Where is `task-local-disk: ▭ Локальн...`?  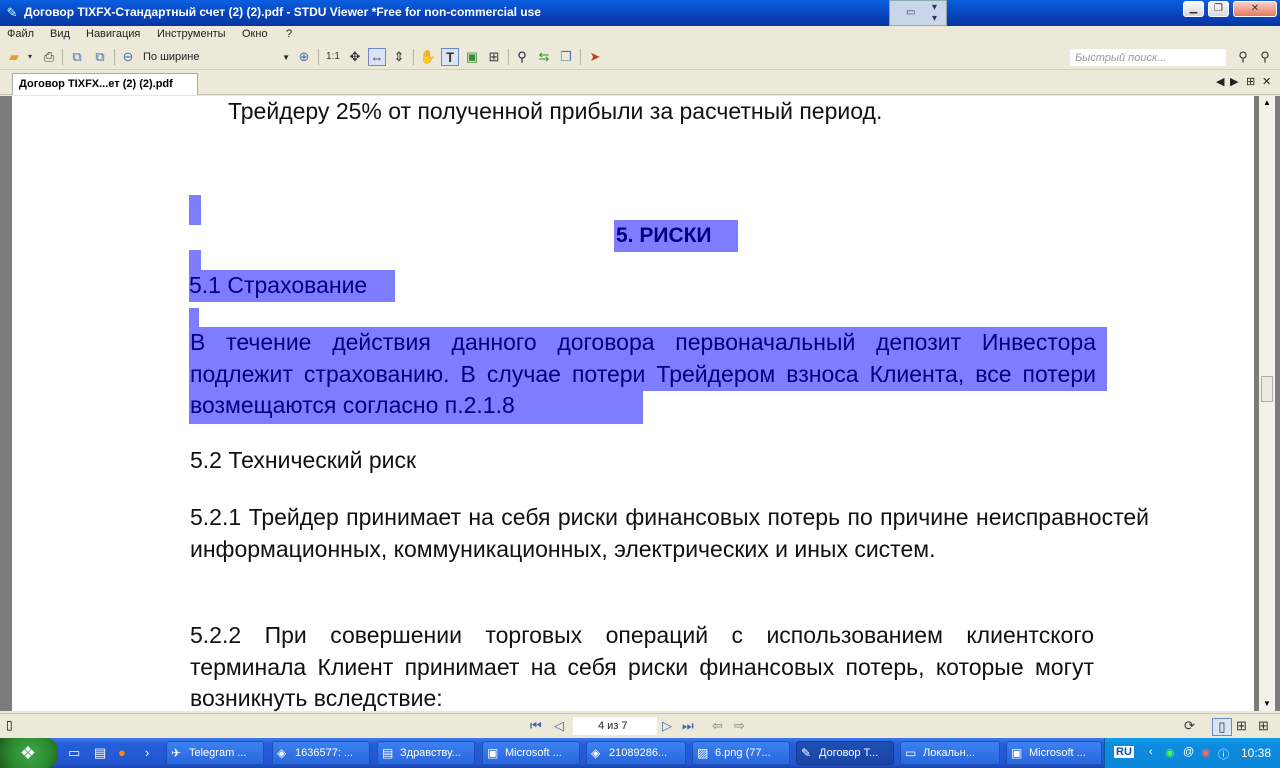
task-local-disk: ▭ Локальн... is located at coordinates (950, 753).